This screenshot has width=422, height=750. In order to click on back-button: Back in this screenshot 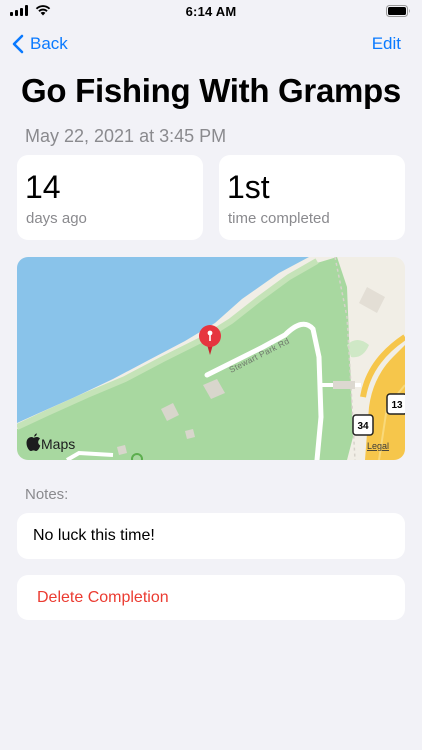, I will do `click(40, 44)`.